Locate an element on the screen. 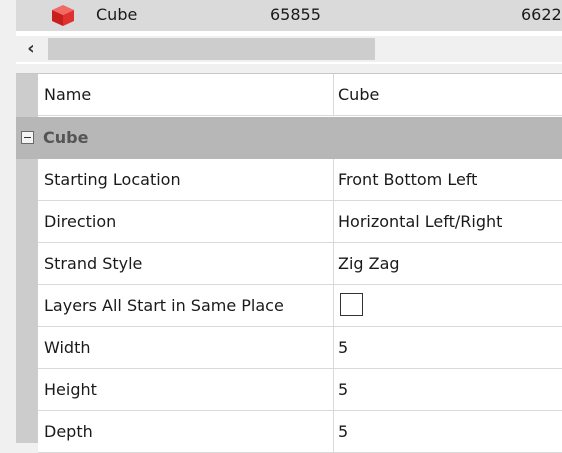 The width and height of the screenshot is (562, 453). property-value: Horizontal Left/Right is located at coordinates (420, 222).